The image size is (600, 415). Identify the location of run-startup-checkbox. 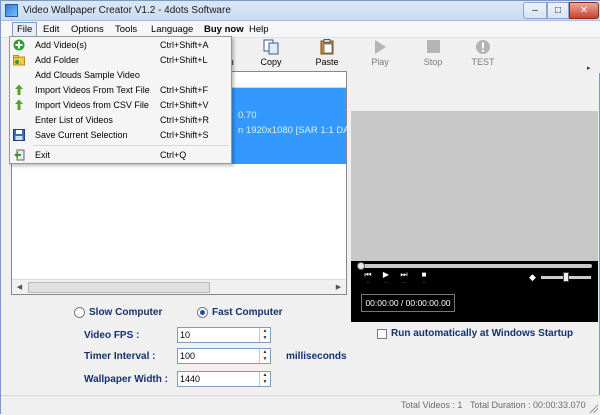
(382, 334).